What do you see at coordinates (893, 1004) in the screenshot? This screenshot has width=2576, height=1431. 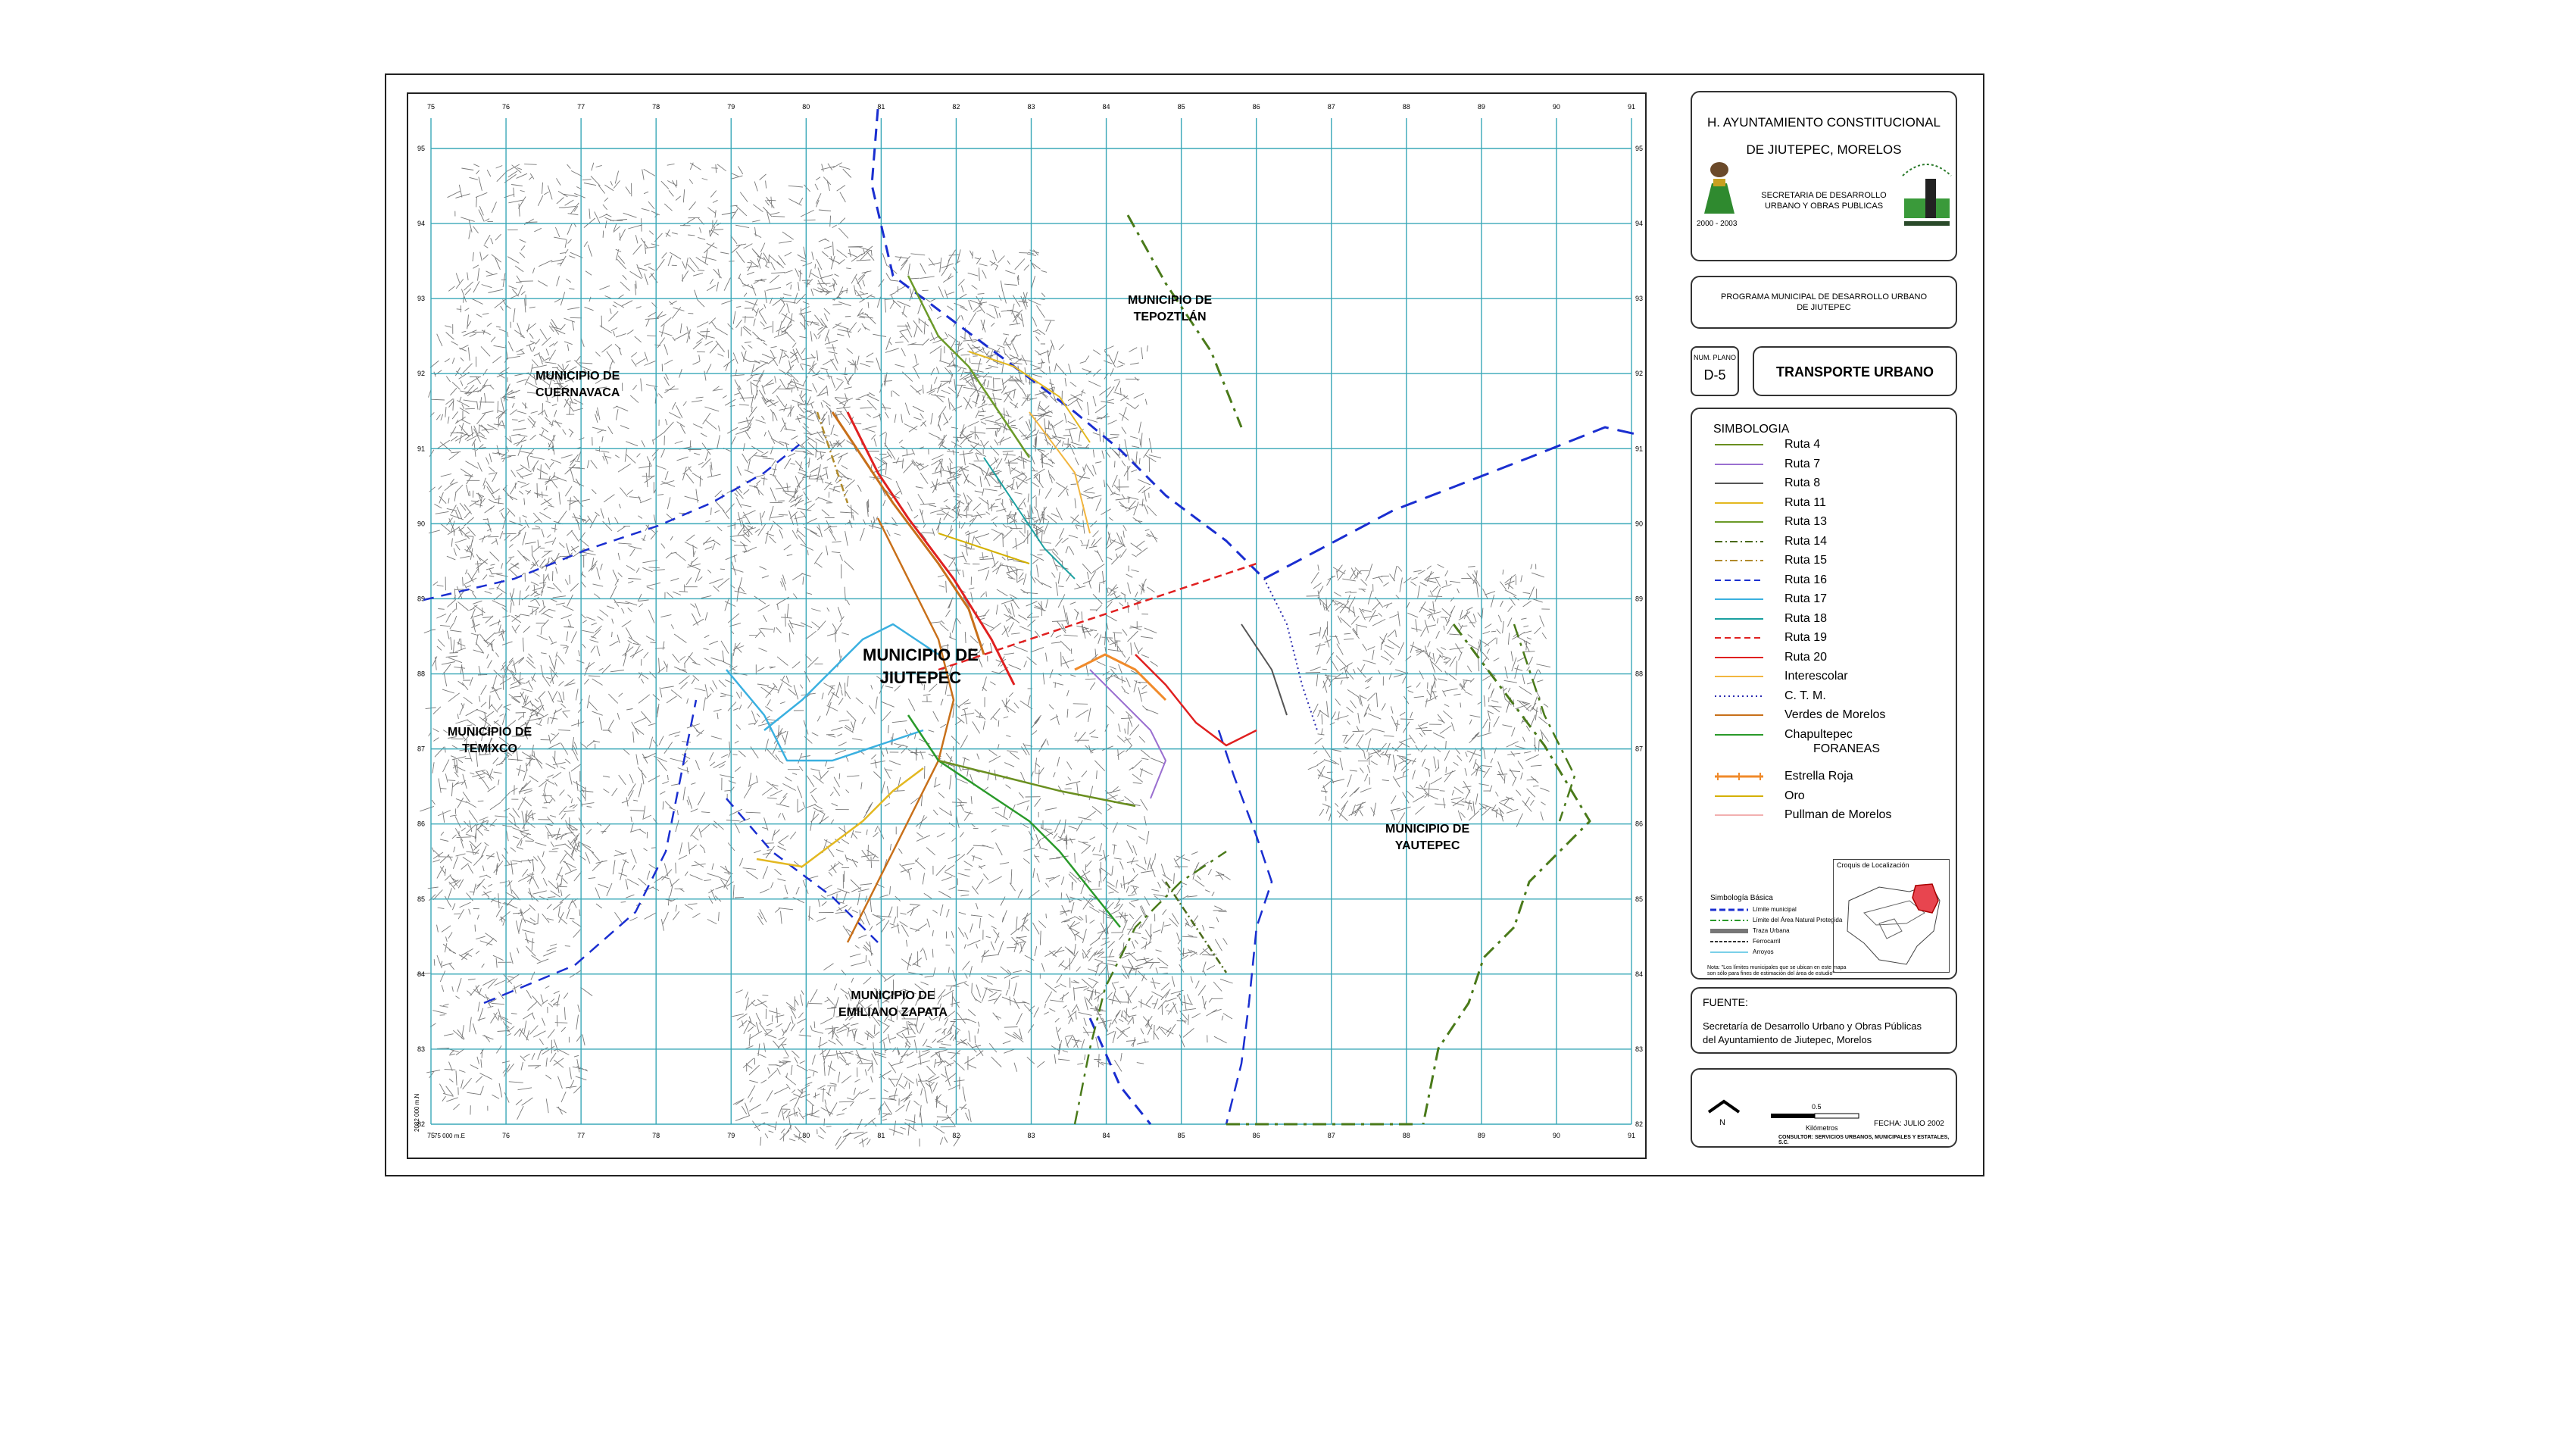 I see `municipality-label-emiliano-zapata: MUNICIPIO DE EMILIANO ZAPATA` at bounding box center [893, 1004].